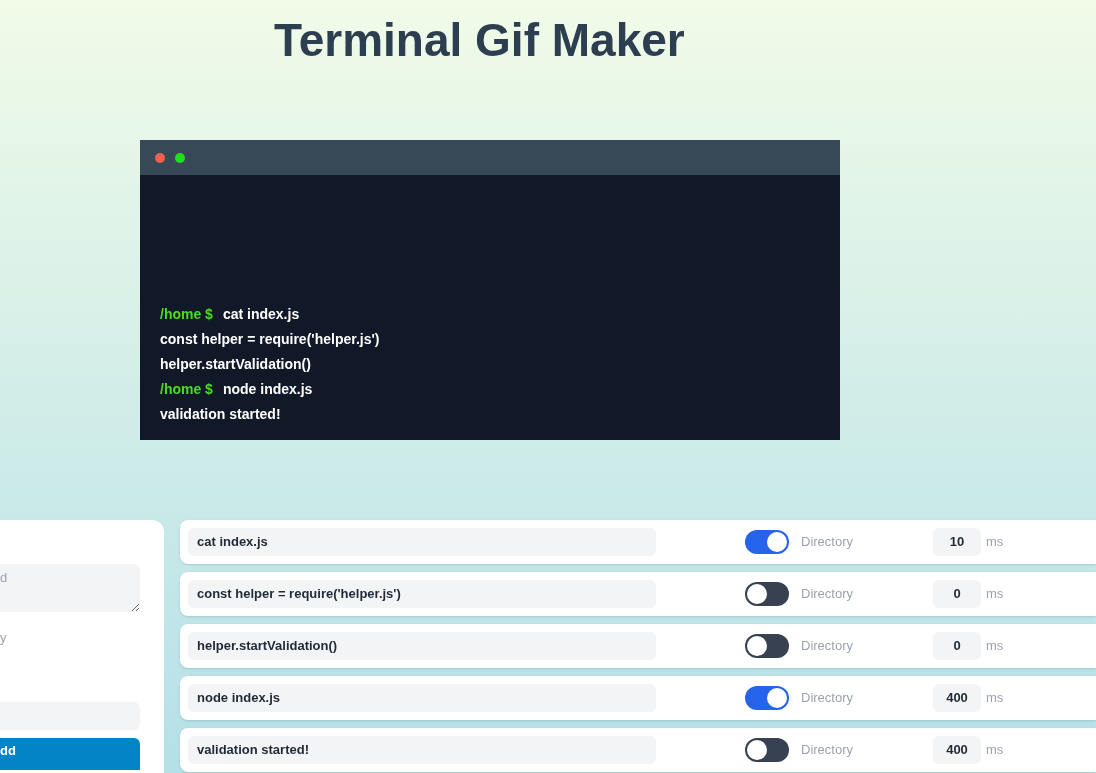  I want to click on command-field: helper.startValidation(), so click(422, 646).